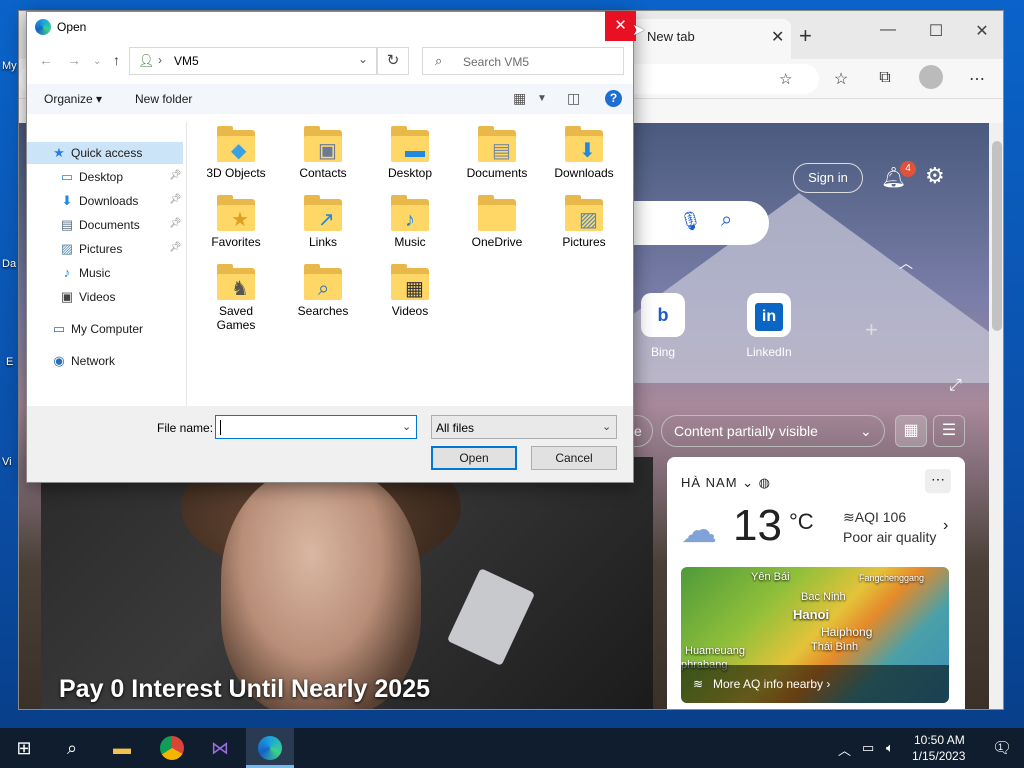  I want to click on view-options-chevron-icon: ▼, so click(542, 98).